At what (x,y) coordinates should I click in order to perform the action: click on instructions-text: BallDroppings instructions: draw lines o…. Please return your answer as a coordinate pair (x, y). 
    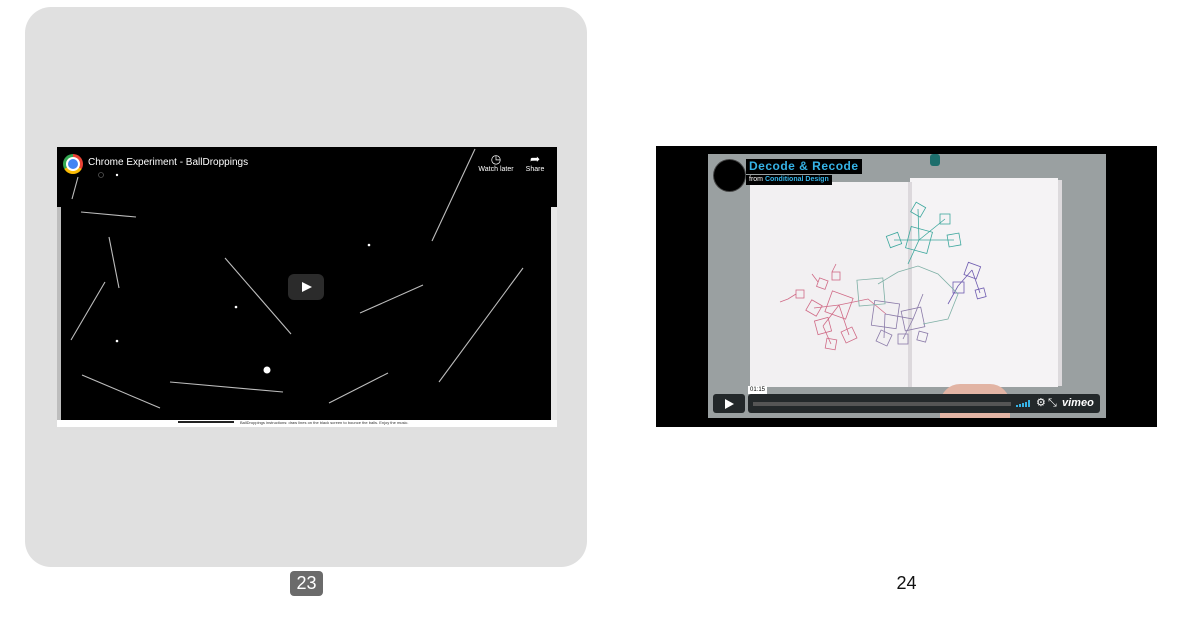
    Looking at the image, I should click on (324, 422).